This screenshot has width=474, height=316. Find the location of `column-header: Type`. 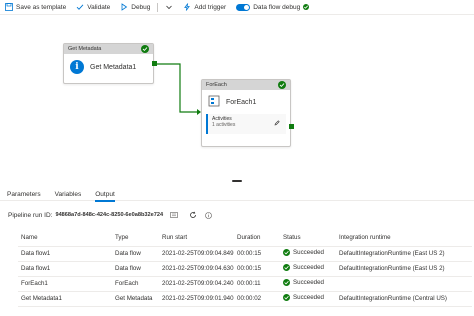

column-header: Type is located at coordinates (135, 238).